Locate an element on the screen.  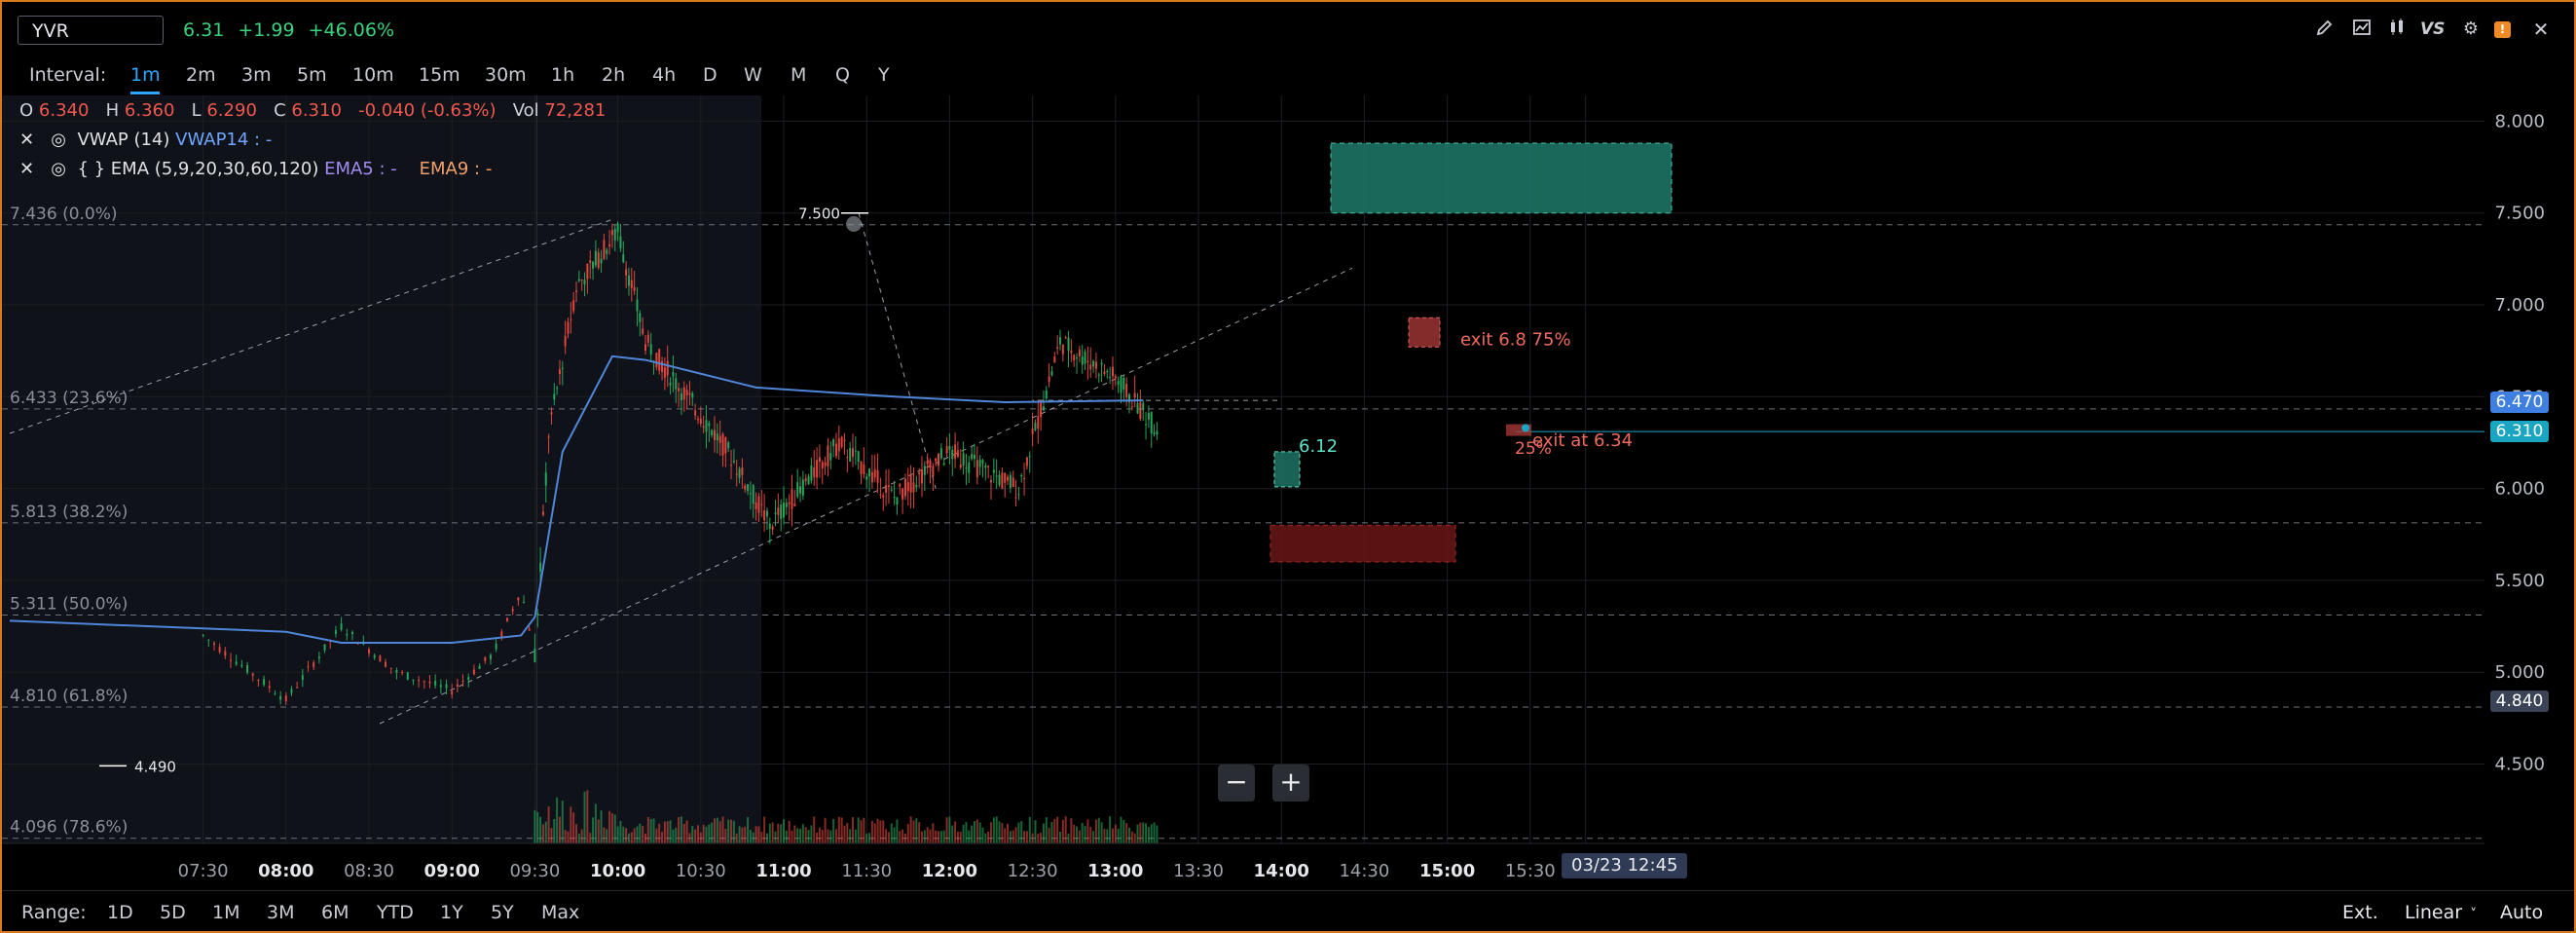
interval-15m: 15m is located at coordinates (439, 75).